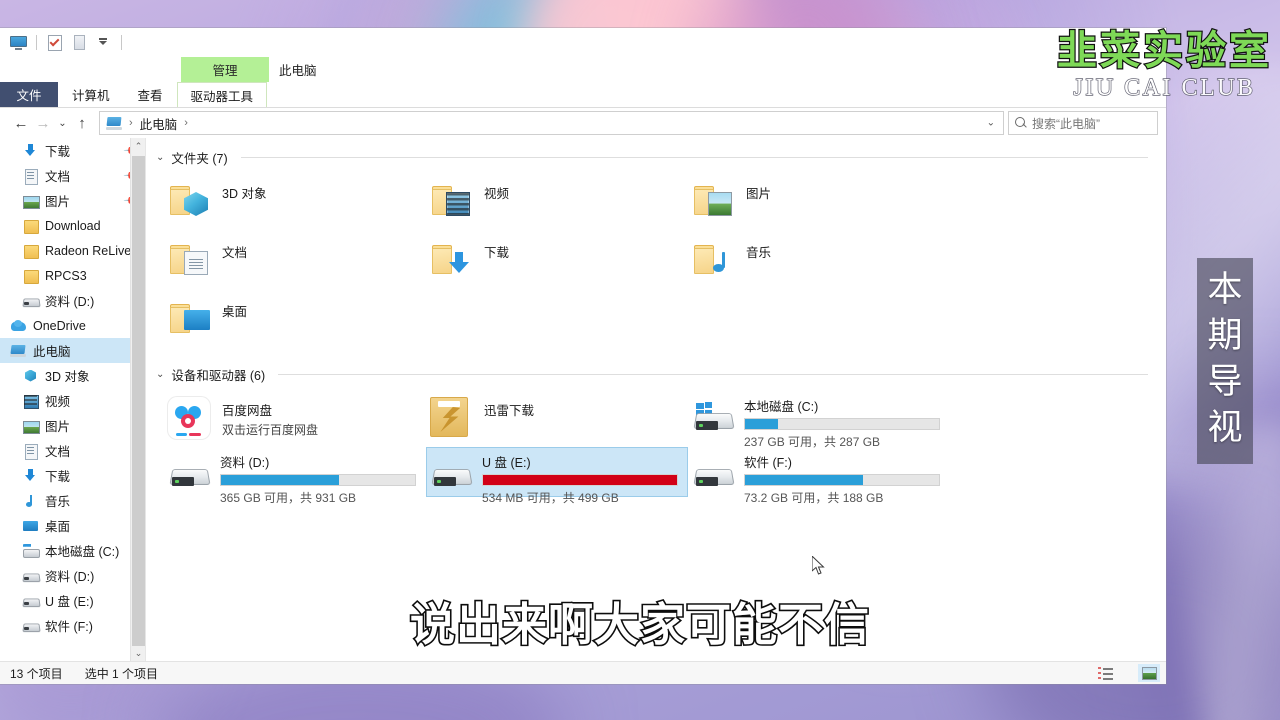 Image resolution: width=1280 pixels, height=720 pixels. I want to click on drive-info: 本地磁盘 (C:) 237 GB 可用，共 287 GB, so click(845, 422).